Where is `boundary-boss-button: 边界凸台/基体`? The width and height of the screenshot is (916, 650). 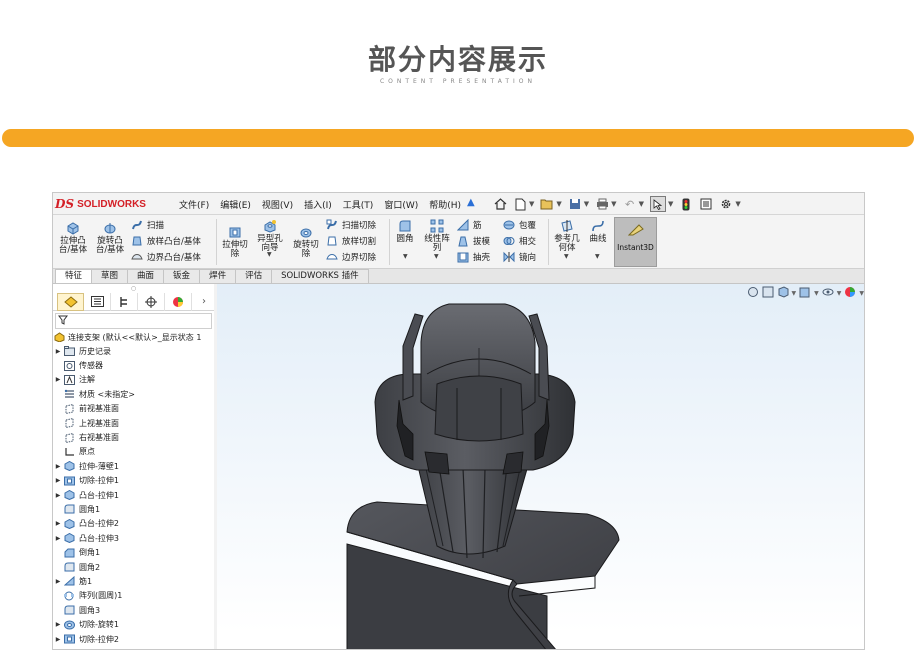
boundary-boss-button: 边界凸台/基体 is located at coordinates (166, 257).